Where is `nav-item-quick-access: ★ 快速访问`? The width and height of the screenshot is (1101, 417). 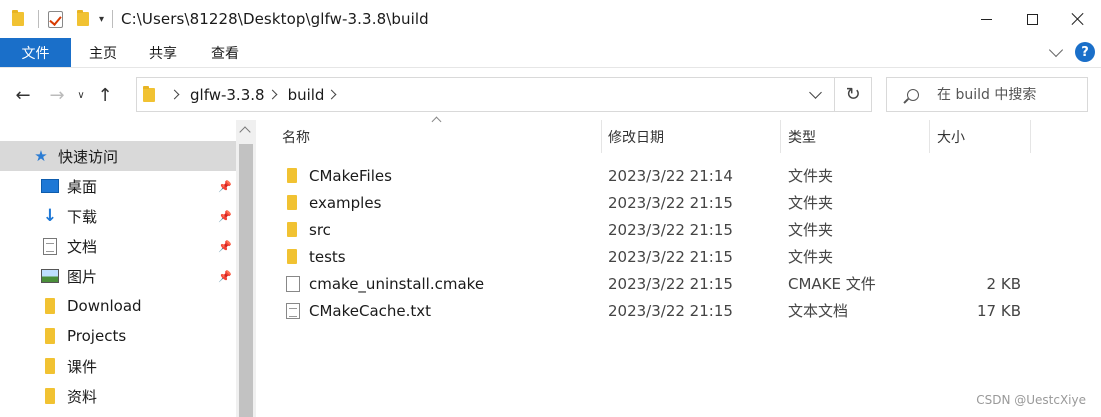
nav-item-quick-access: ★ 快速访问 is located at coordinates (118, 156).